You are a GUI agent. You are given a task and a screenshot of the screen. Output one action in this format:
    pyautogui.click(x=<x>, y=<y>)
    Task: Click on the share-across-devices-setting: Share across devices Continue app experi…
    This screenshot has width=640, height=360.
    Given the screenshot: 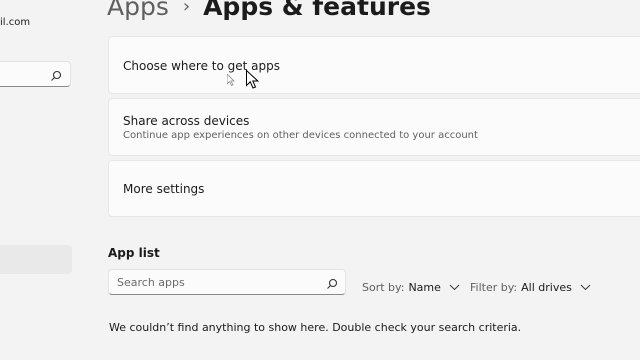 What is the action you would take?
    pyautogui.click(x=374, y=127)
    